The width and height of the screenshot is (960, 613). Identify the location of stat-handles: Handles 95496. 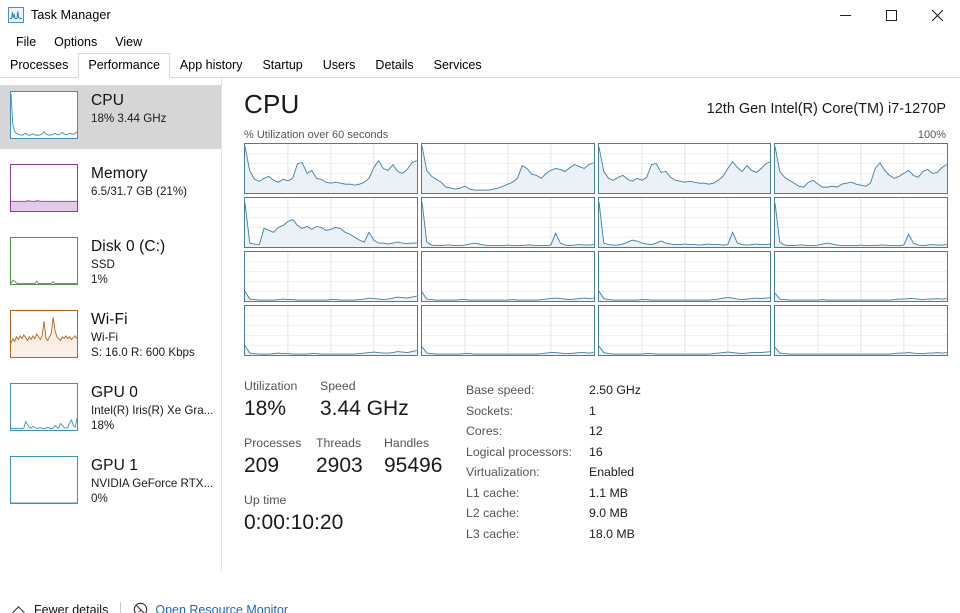
(413, 457).